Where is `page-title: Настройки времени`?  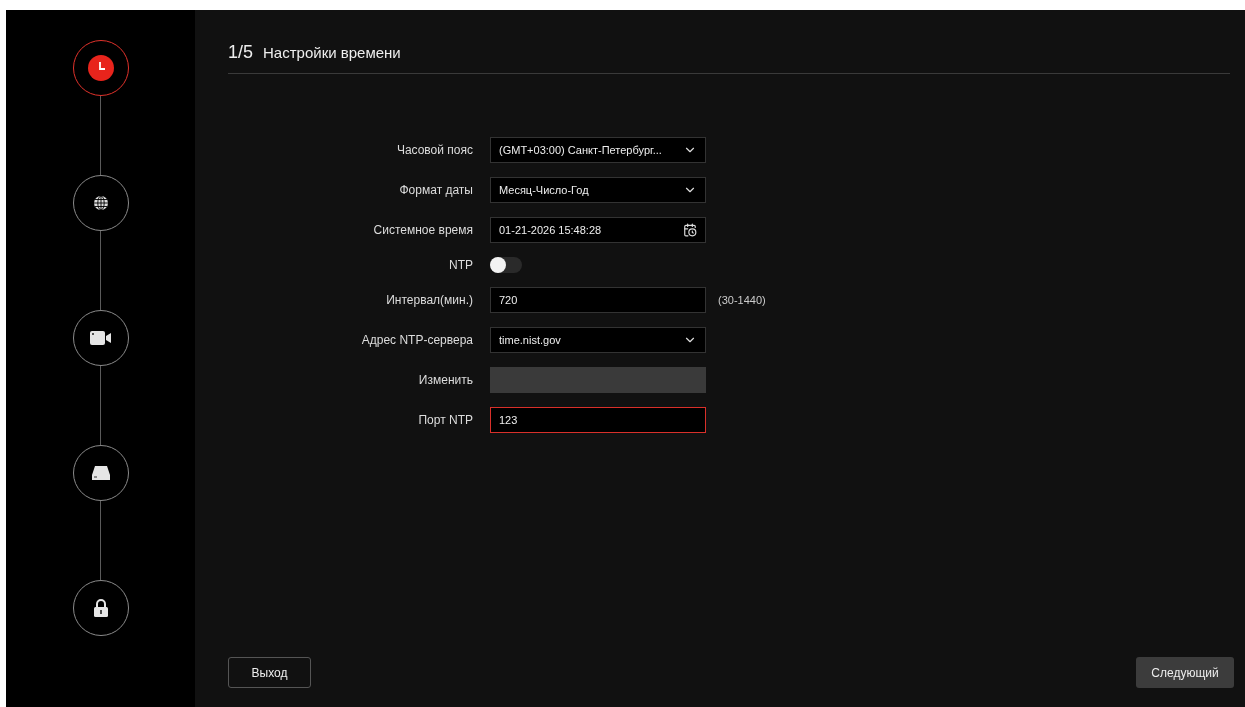 page-title: Настройки времени is located at coordinates (332, 52).